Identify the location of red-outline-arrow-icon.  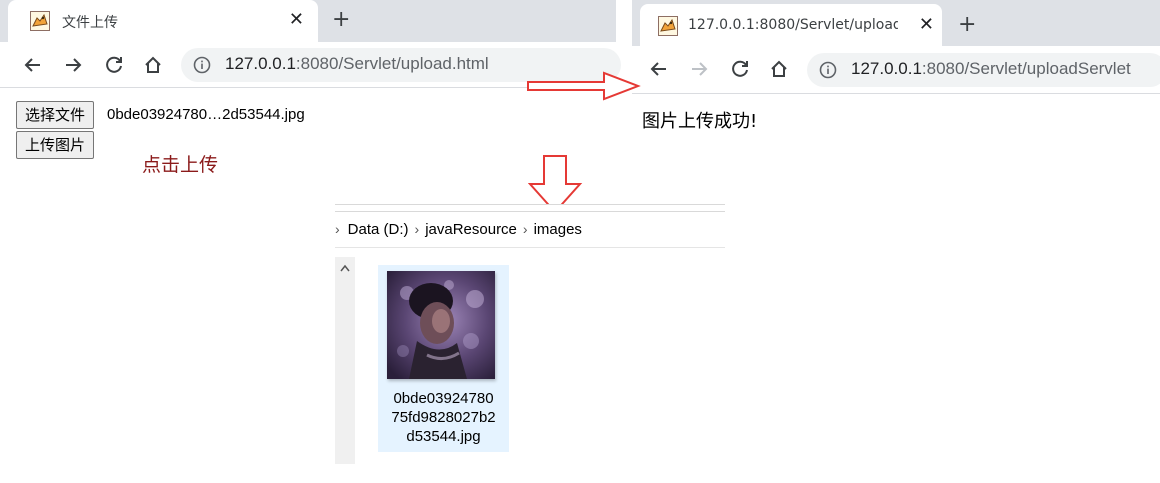
(584, 86).